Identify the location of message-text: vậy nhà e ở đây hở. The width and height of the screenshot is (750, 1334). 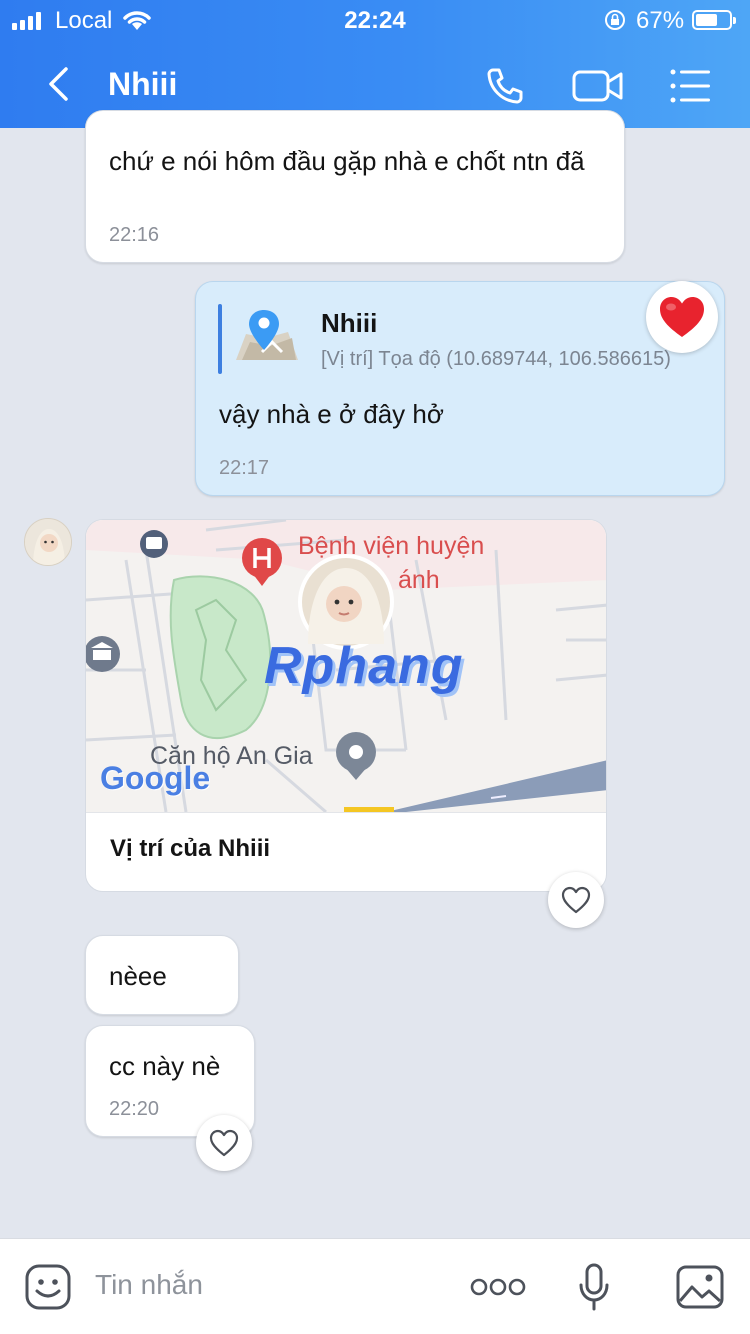
(331, 414).